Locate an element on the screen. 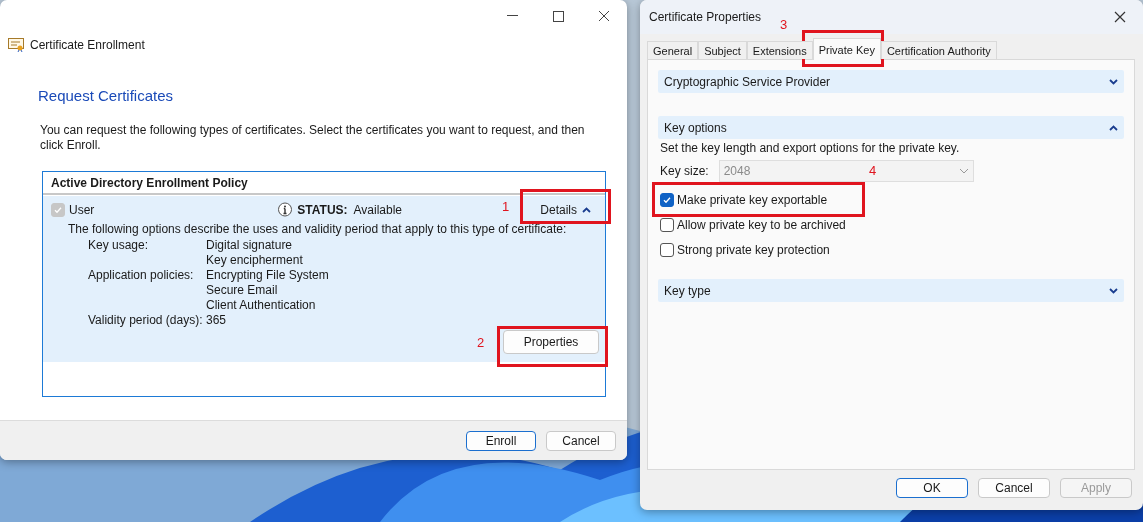 This screenshot has height=522, width=1143. field-label: Application policies: is located at coordinates (141, 276).